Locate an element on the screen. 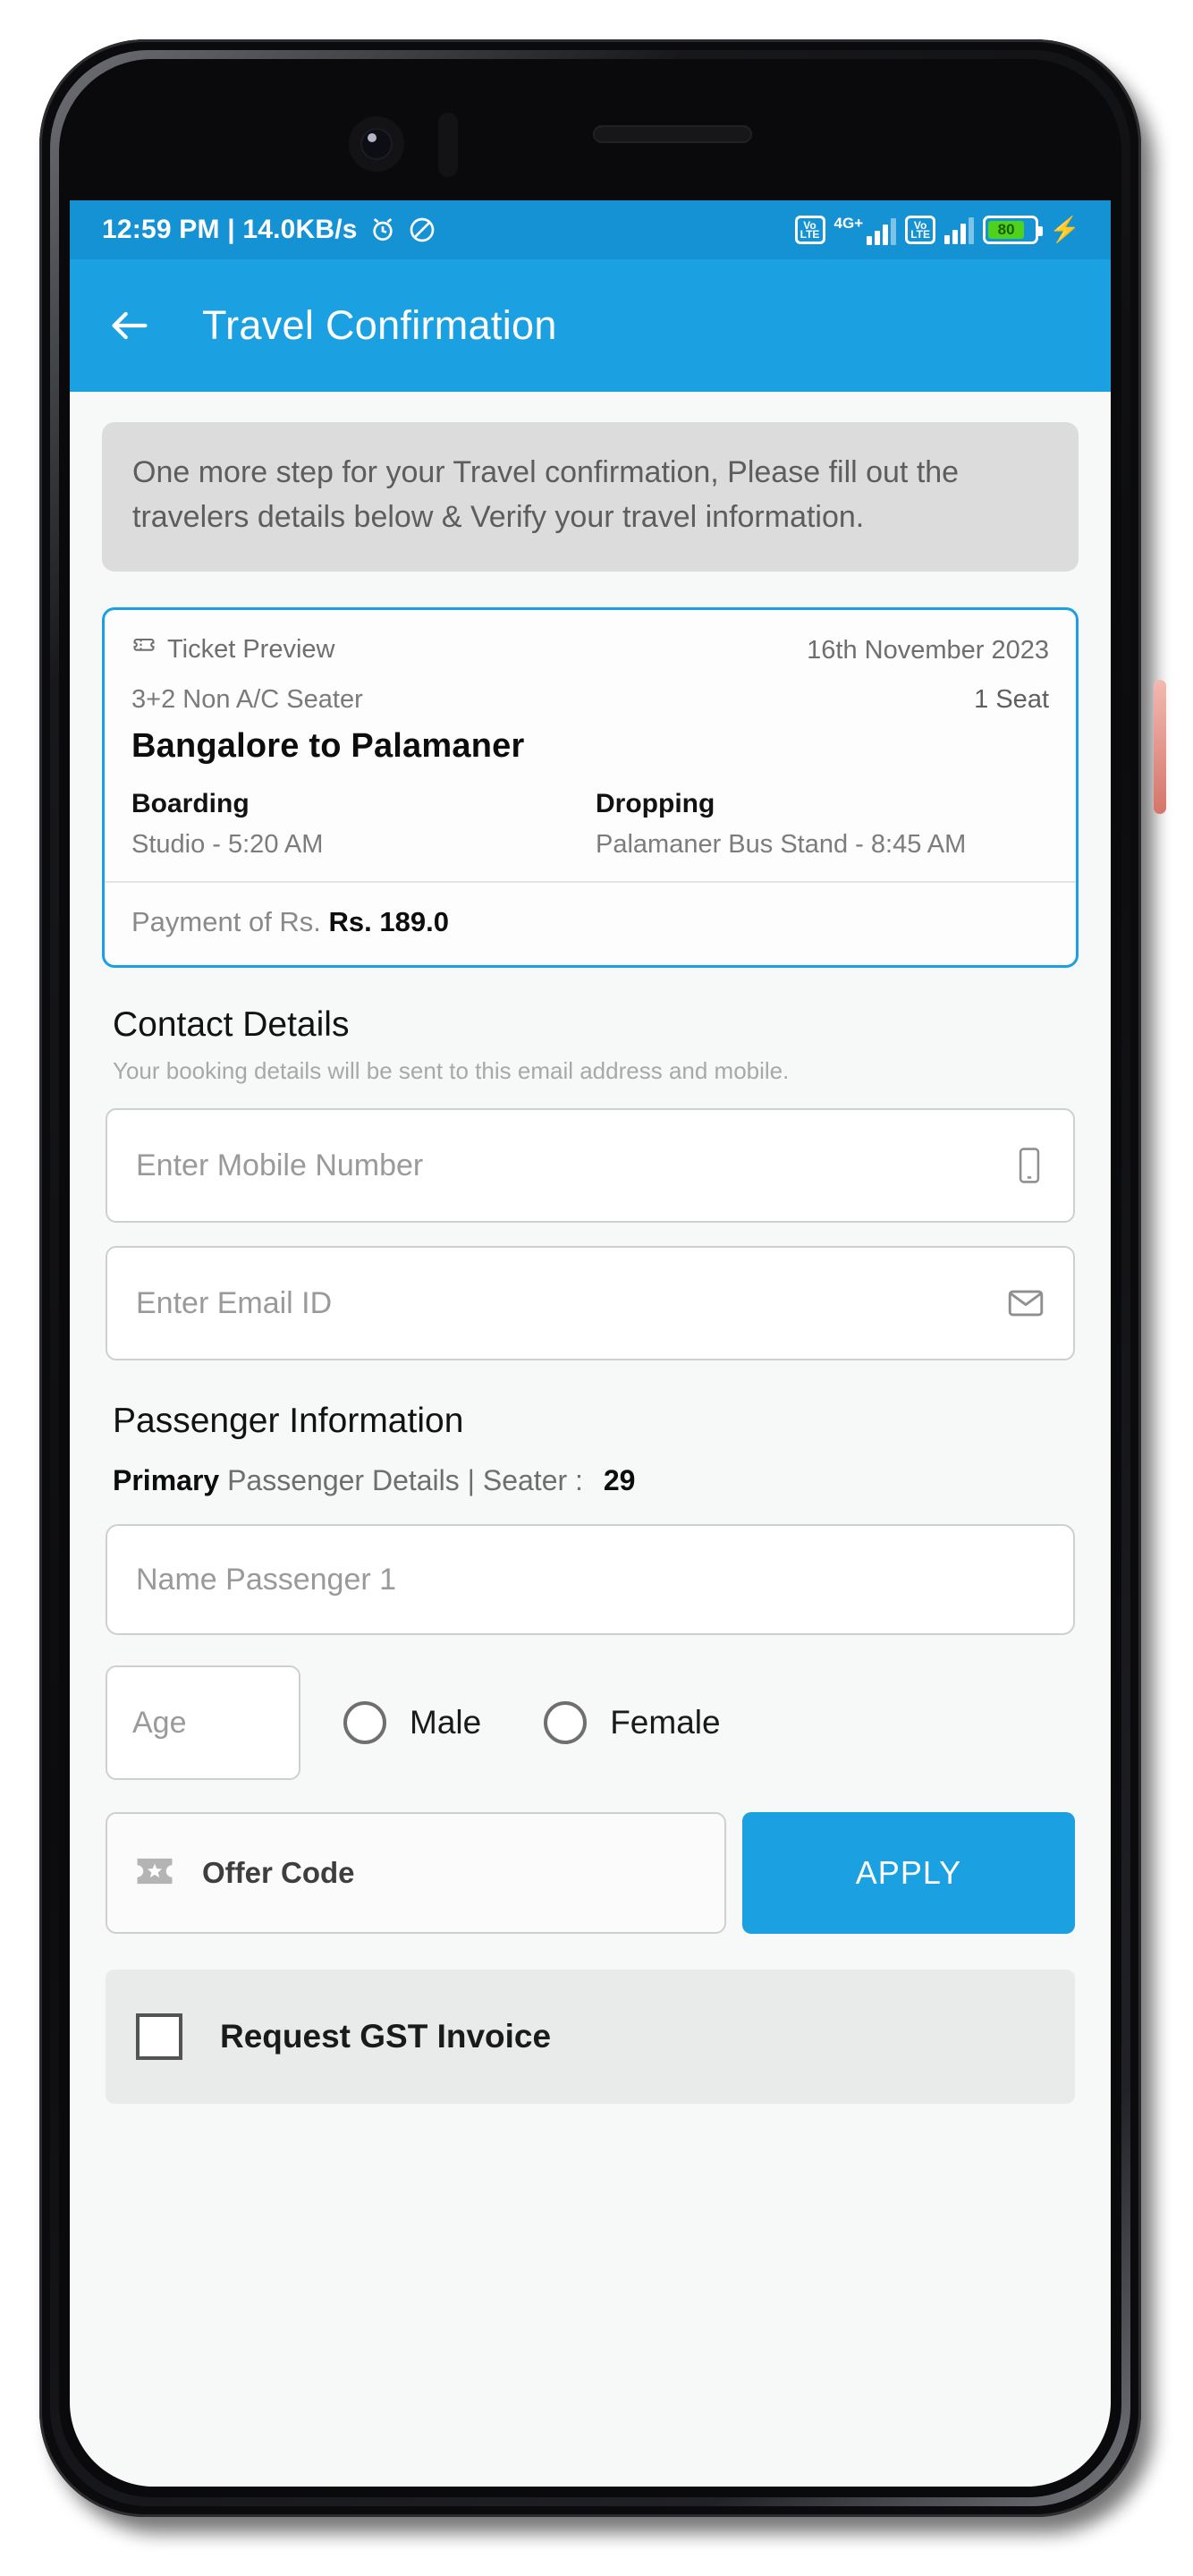 The image size is (1193, 2576). alarm-icon is located at coordinates (382, 230).